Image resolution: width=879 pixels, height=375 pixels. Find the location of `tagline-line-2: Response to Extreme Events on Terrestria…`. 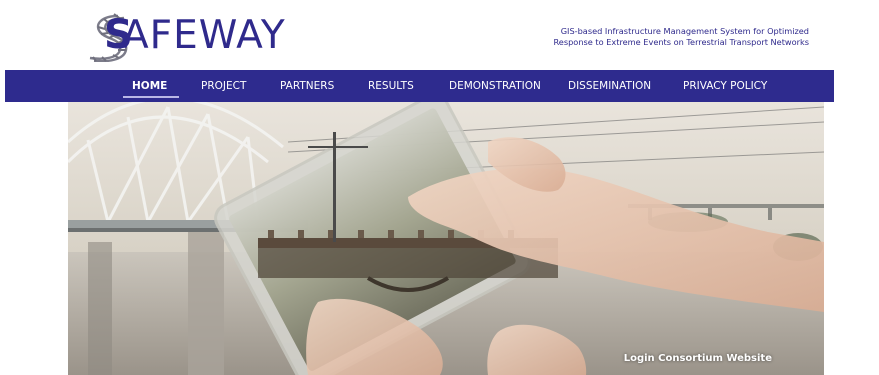

tagline-line-2: Response to Extreme Events on Terrestria… is located at coordinates (681, 42).